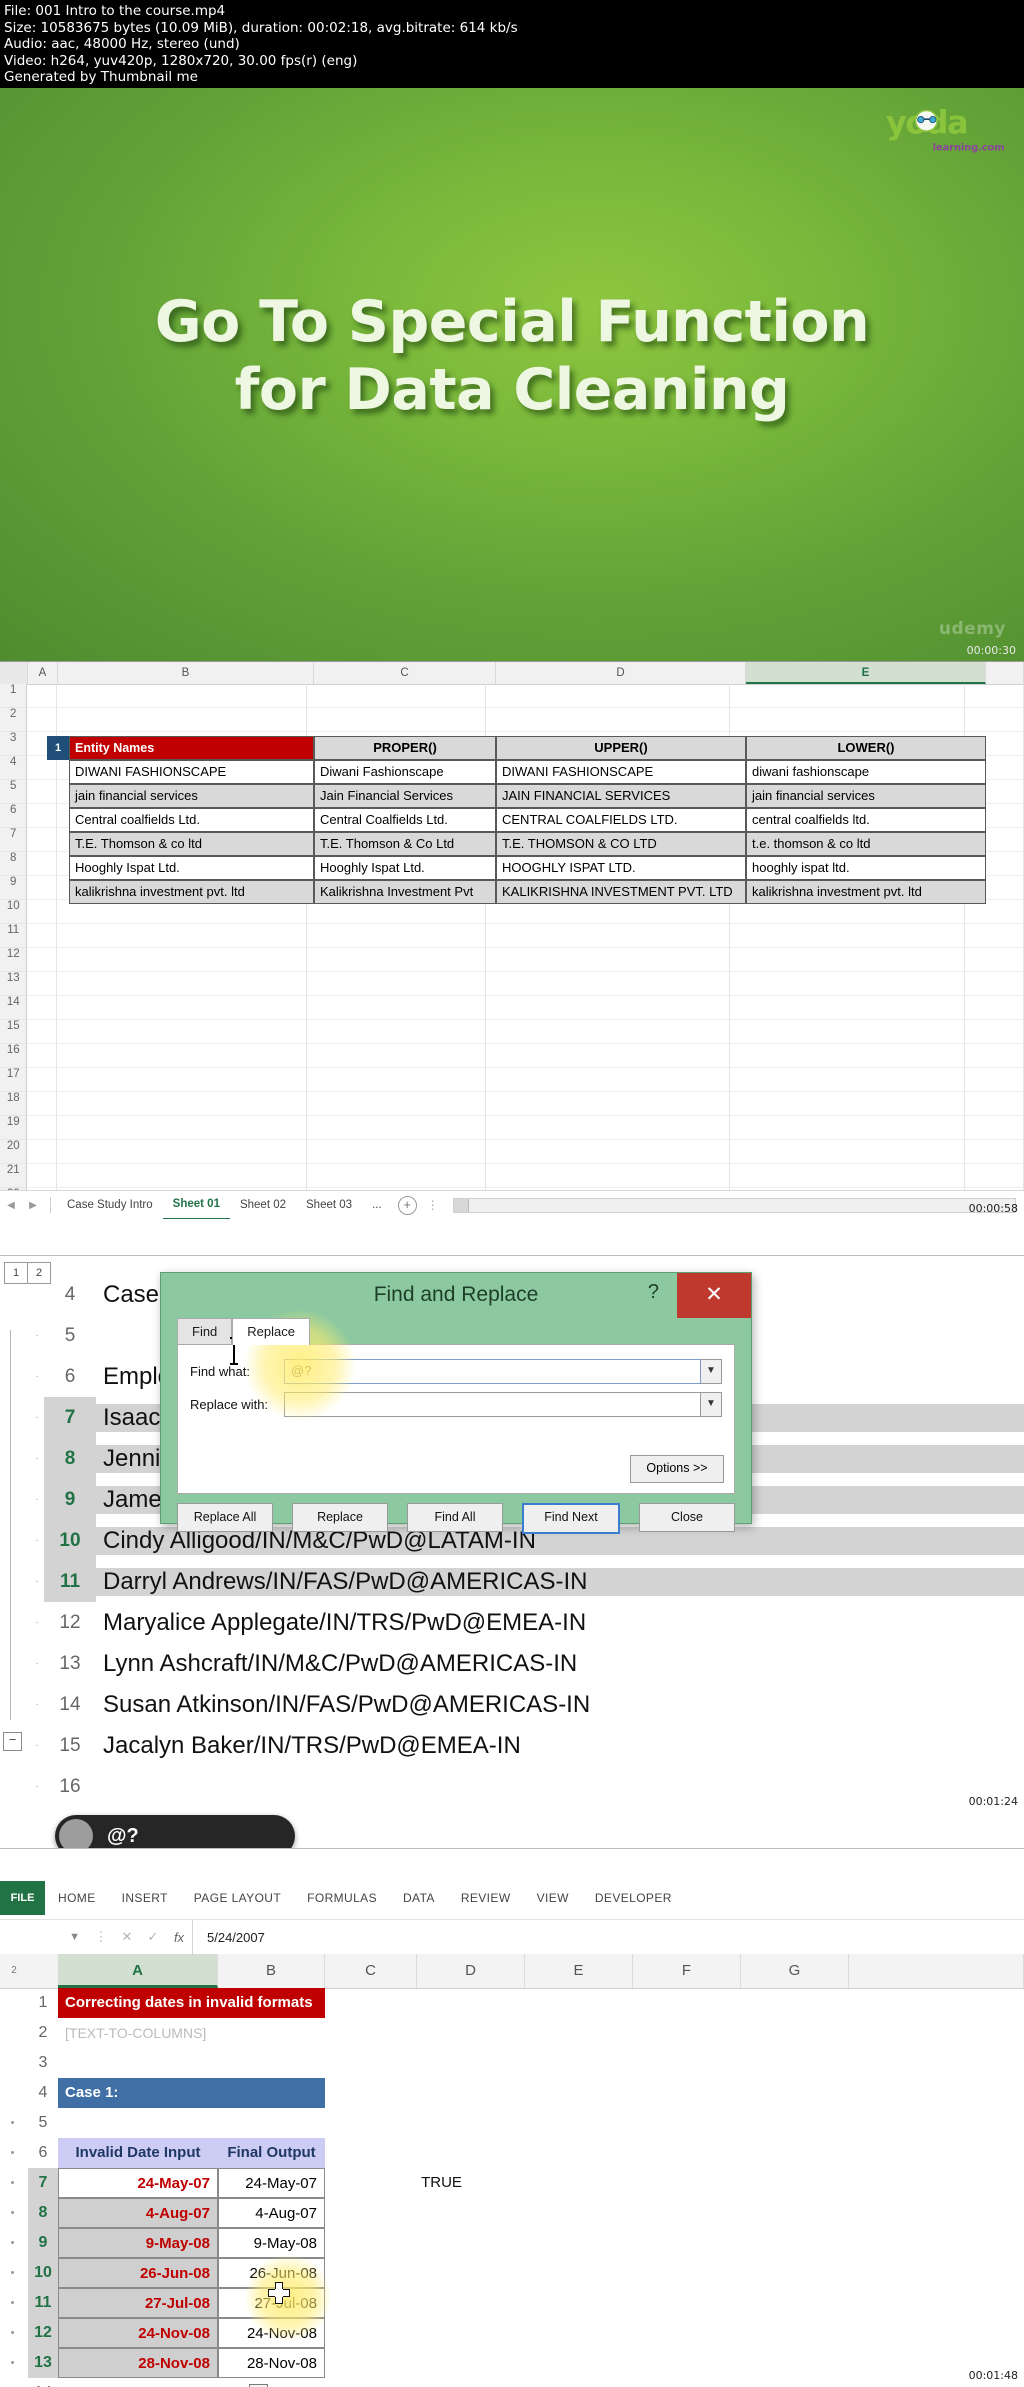 The height and width of the screenshot is (2387, 1024). What do you see at coordinates (486, 1898) in the screenshot?
I see `ribbon-tab-review: REVIEW` at bounding box center [486, 1898].